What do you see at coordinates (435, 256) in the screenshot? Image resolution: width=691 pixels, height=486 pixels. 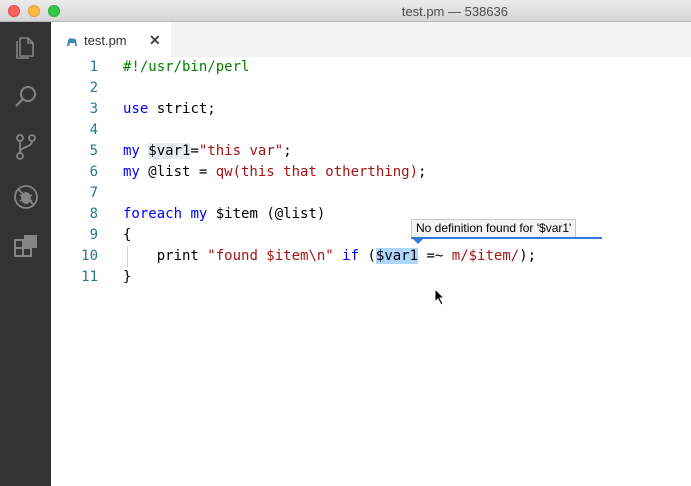 I see `code-text: =~` at bounding box center [435, 256].